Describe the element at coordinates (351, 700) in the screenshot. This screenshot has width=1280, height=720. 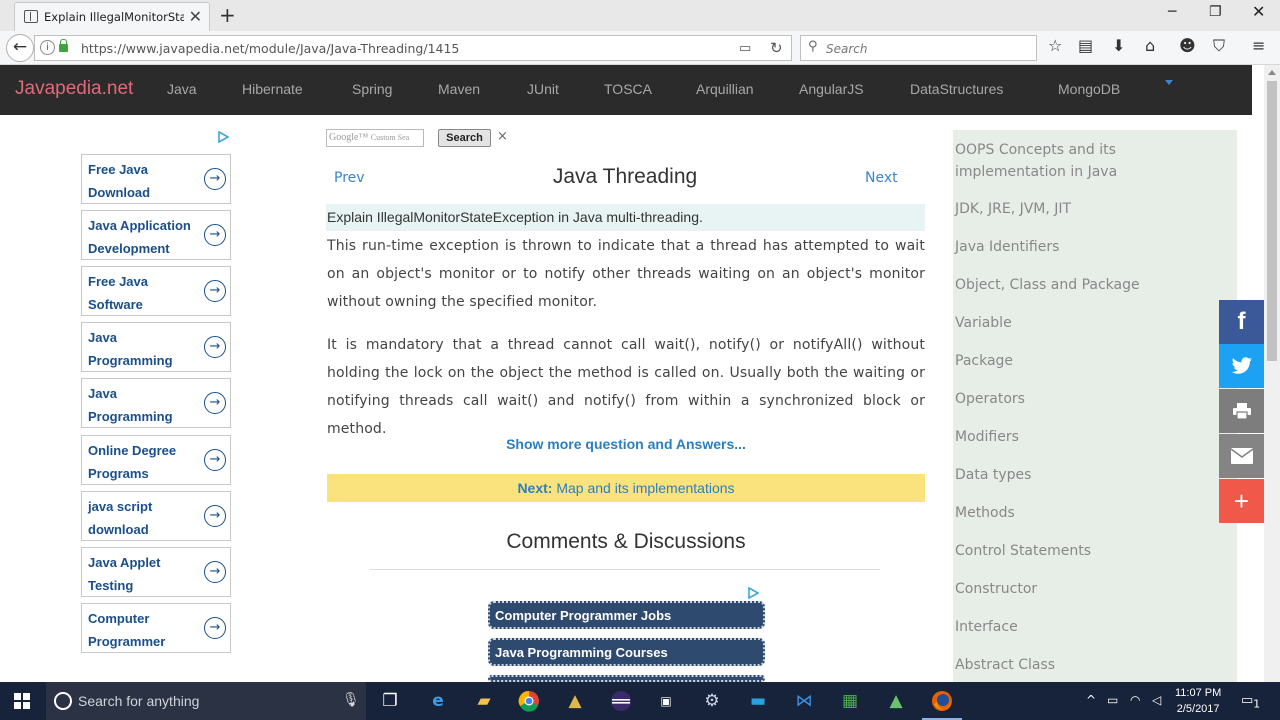
I see `microphone-icon: 🎙` at that location.